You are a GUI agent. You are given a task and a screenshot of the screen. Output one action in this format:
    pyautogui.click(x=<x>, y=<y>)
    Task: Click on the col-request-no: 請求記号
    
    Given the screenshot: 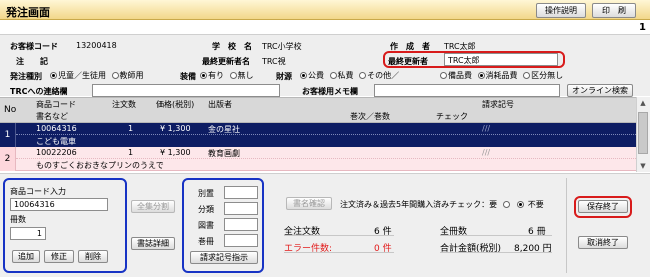 What is the action you would take?
    pyautogui.click(x=498, y=104)
    